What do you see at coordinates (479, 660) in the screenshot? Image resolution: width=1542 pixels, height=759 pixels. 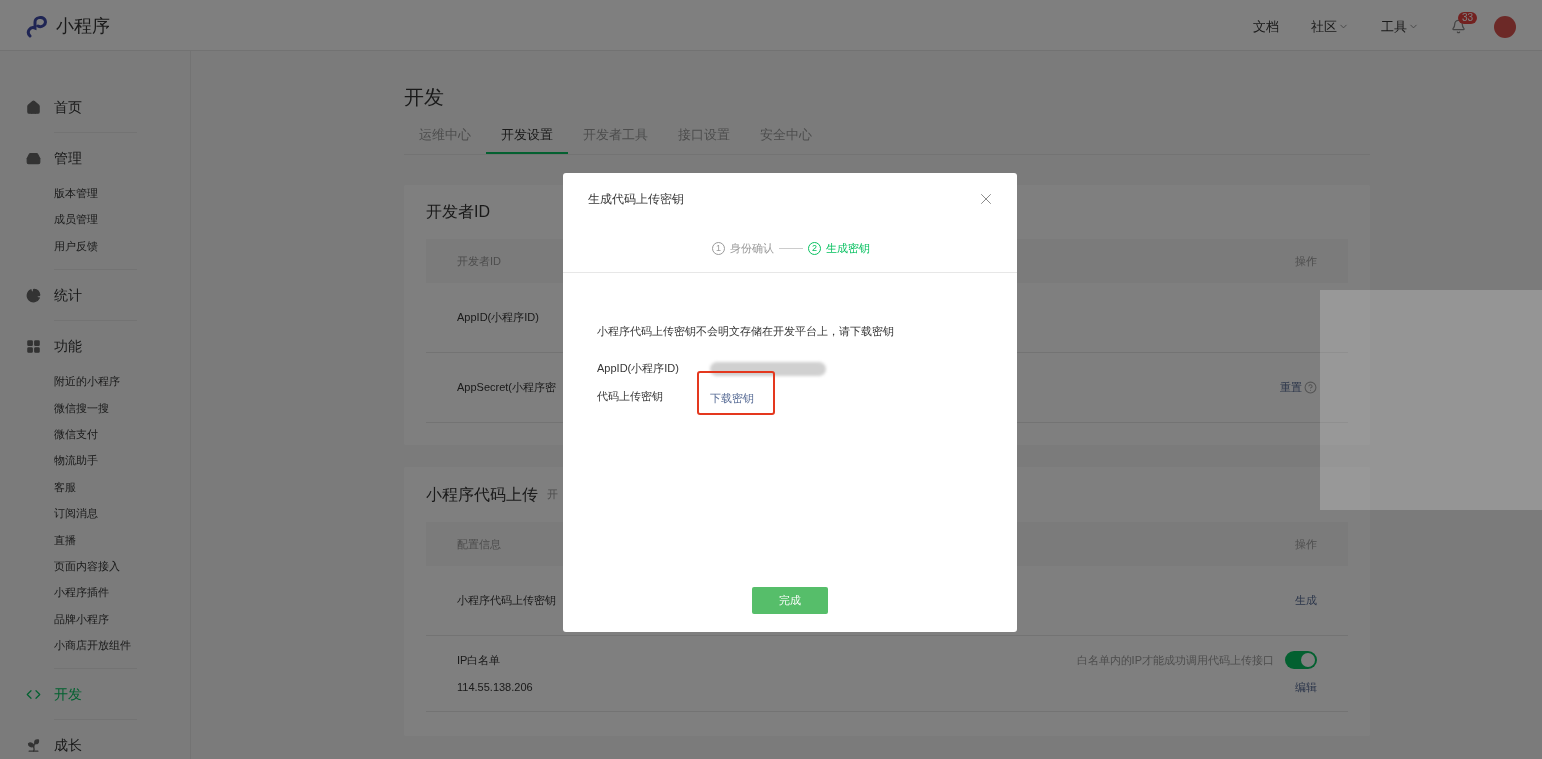 I see `table-cell-text: IP白名单` at bounding box center [479, 660].